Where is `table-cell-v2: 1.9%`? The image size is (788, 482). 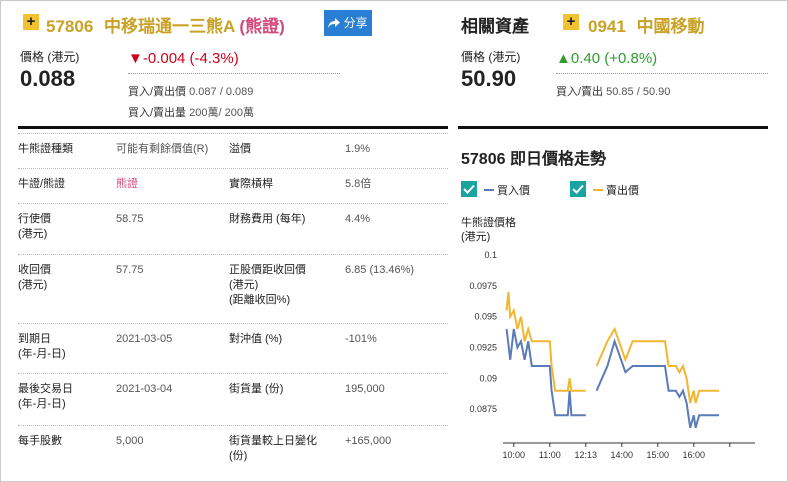
table-cell-v2: 1.9% is located at coordinates (358, 149).